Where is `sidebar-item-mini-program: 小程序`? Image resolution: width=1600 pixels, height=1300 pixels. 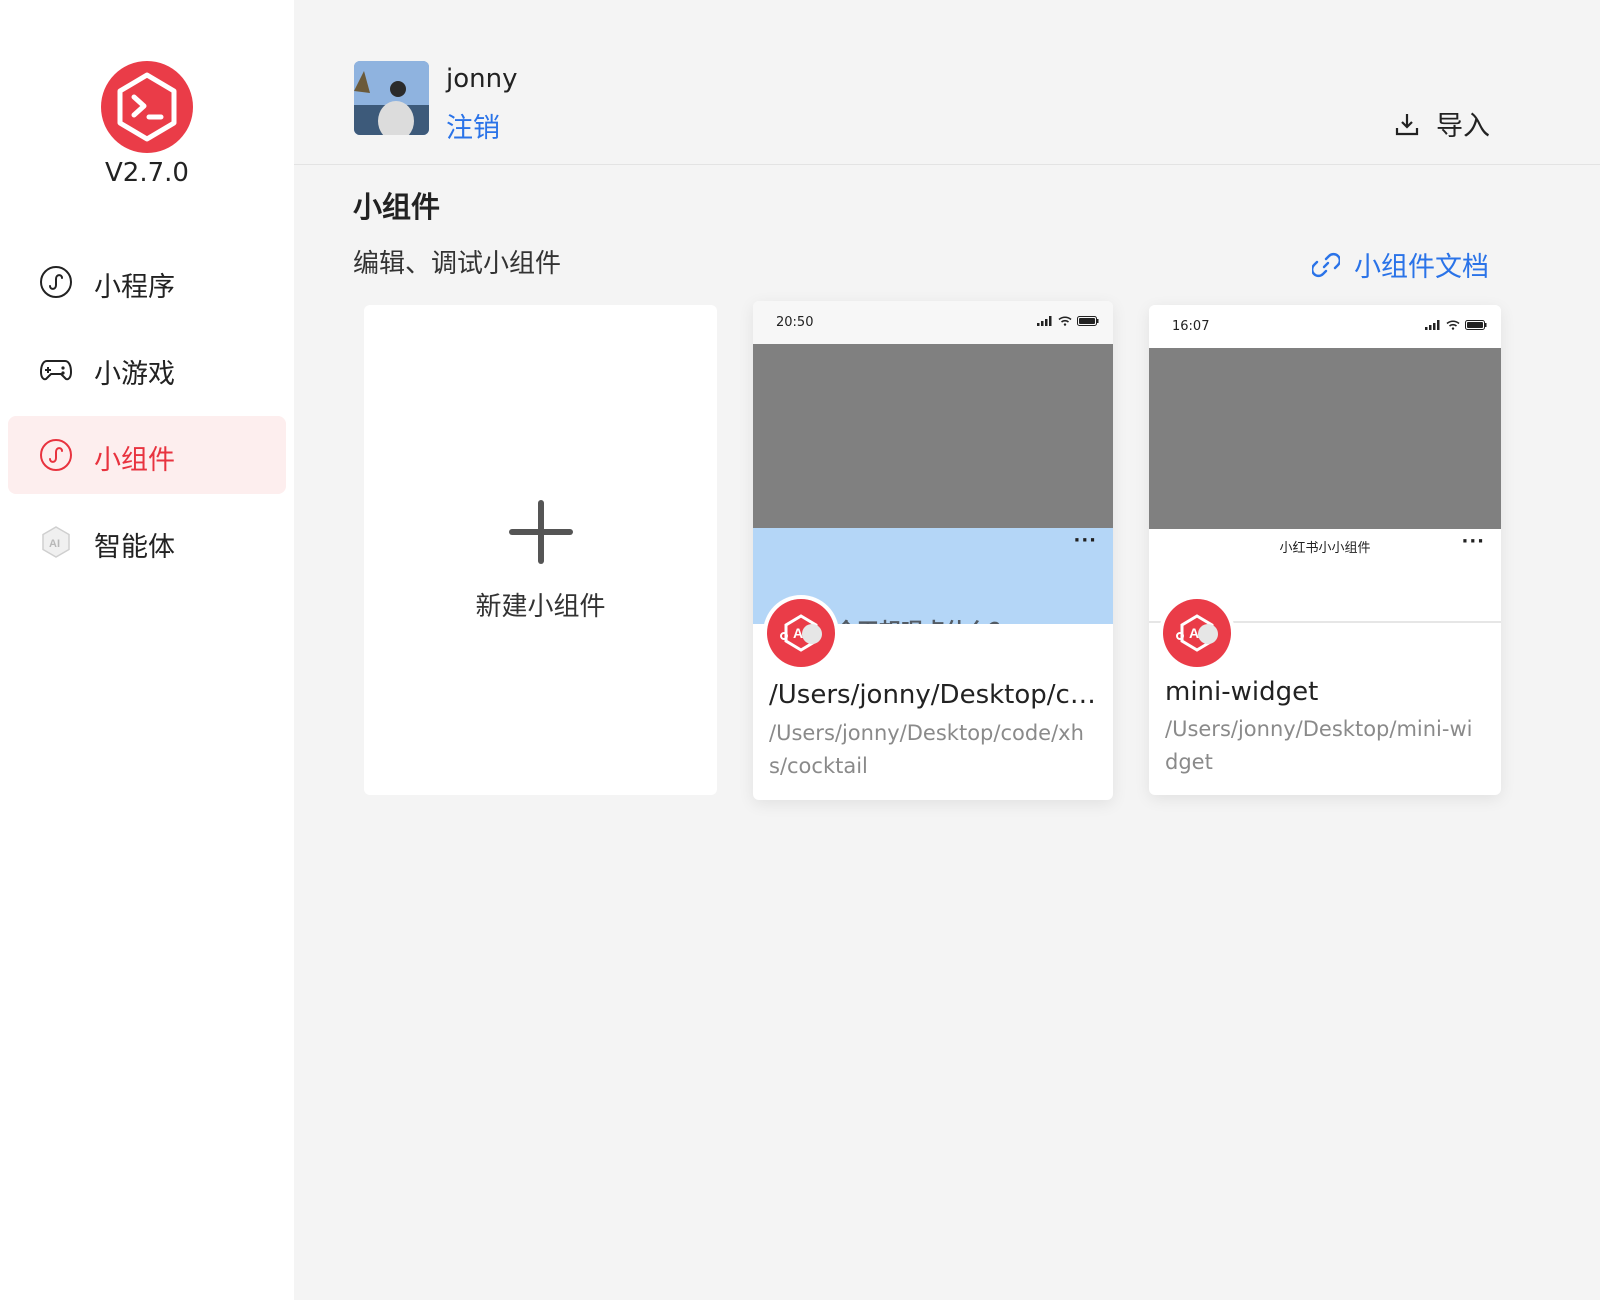 sidebar-item-mini-program: 小程序 is located at coordinates (147, 282).